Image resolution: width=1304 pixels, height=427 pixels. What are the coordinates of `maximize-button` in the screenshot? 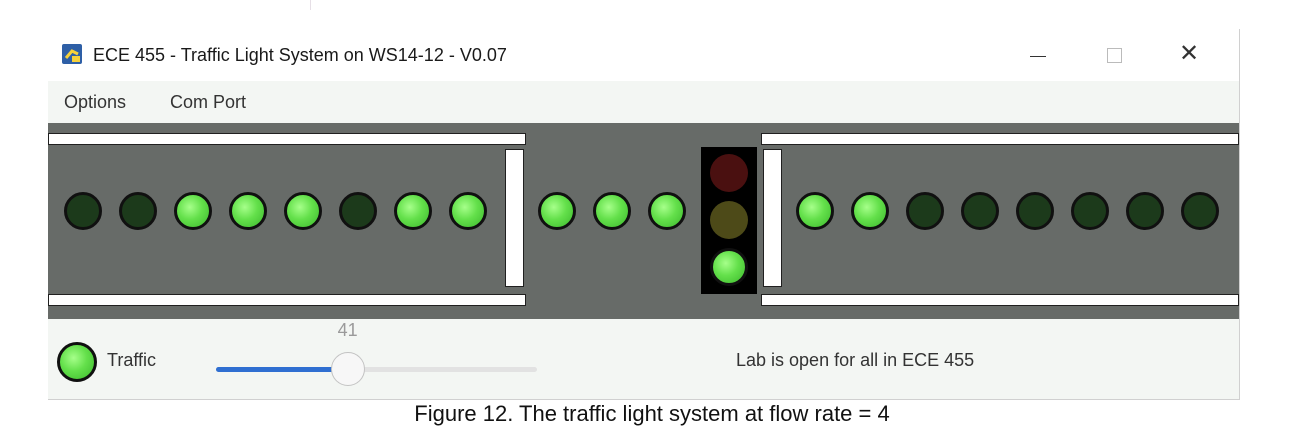 It's located at (1114, 55).